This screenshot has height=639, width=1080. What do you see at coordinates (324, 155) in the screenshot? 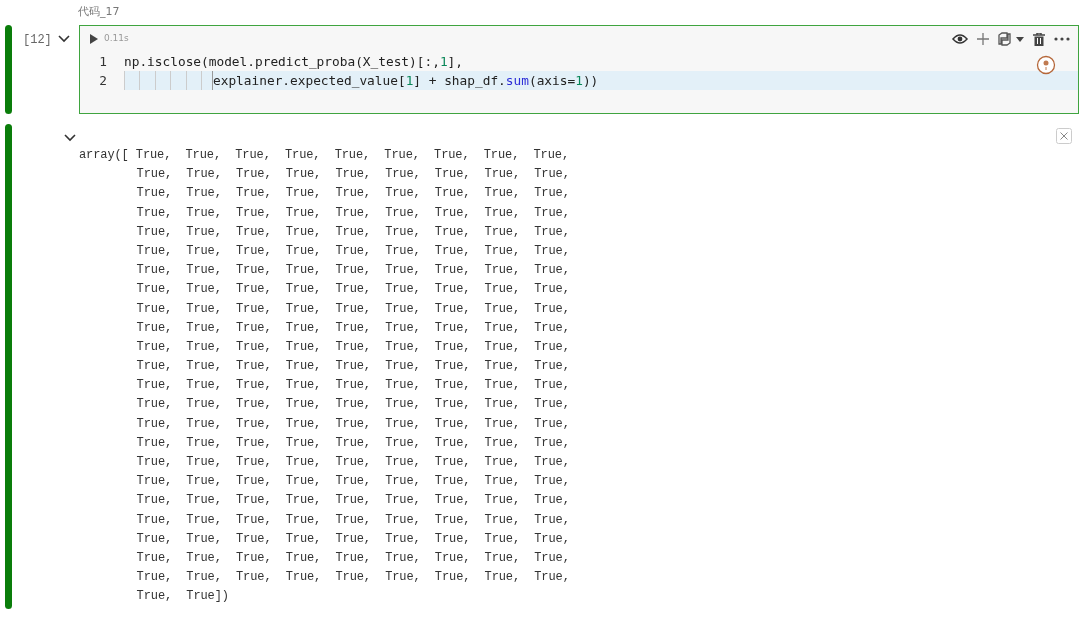
I see `output-line: array([ True, True, True, True, True, True, True, True, True,` at bounding box center [324, 155].